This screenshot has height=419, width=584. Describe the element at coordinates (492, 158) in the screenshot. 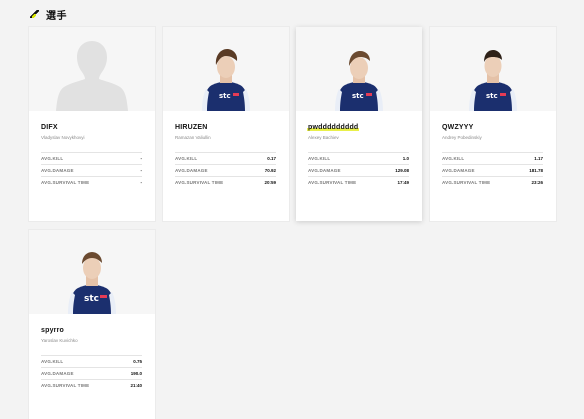

I see `stat-row-kill: AVG.KILL 1.17` at that location.